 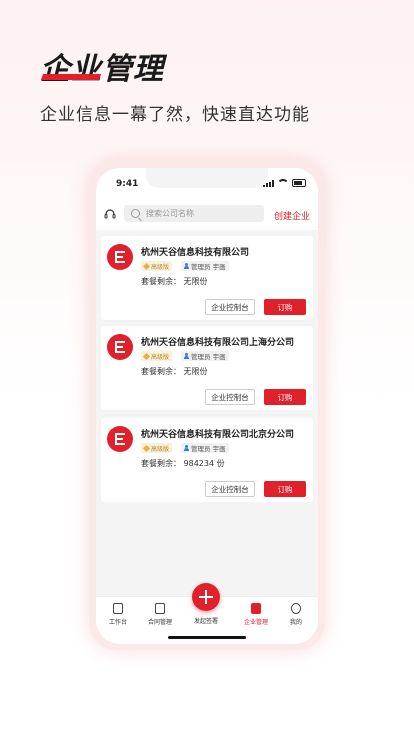 I want to click on contract-icon, so click(x=160, y=608).